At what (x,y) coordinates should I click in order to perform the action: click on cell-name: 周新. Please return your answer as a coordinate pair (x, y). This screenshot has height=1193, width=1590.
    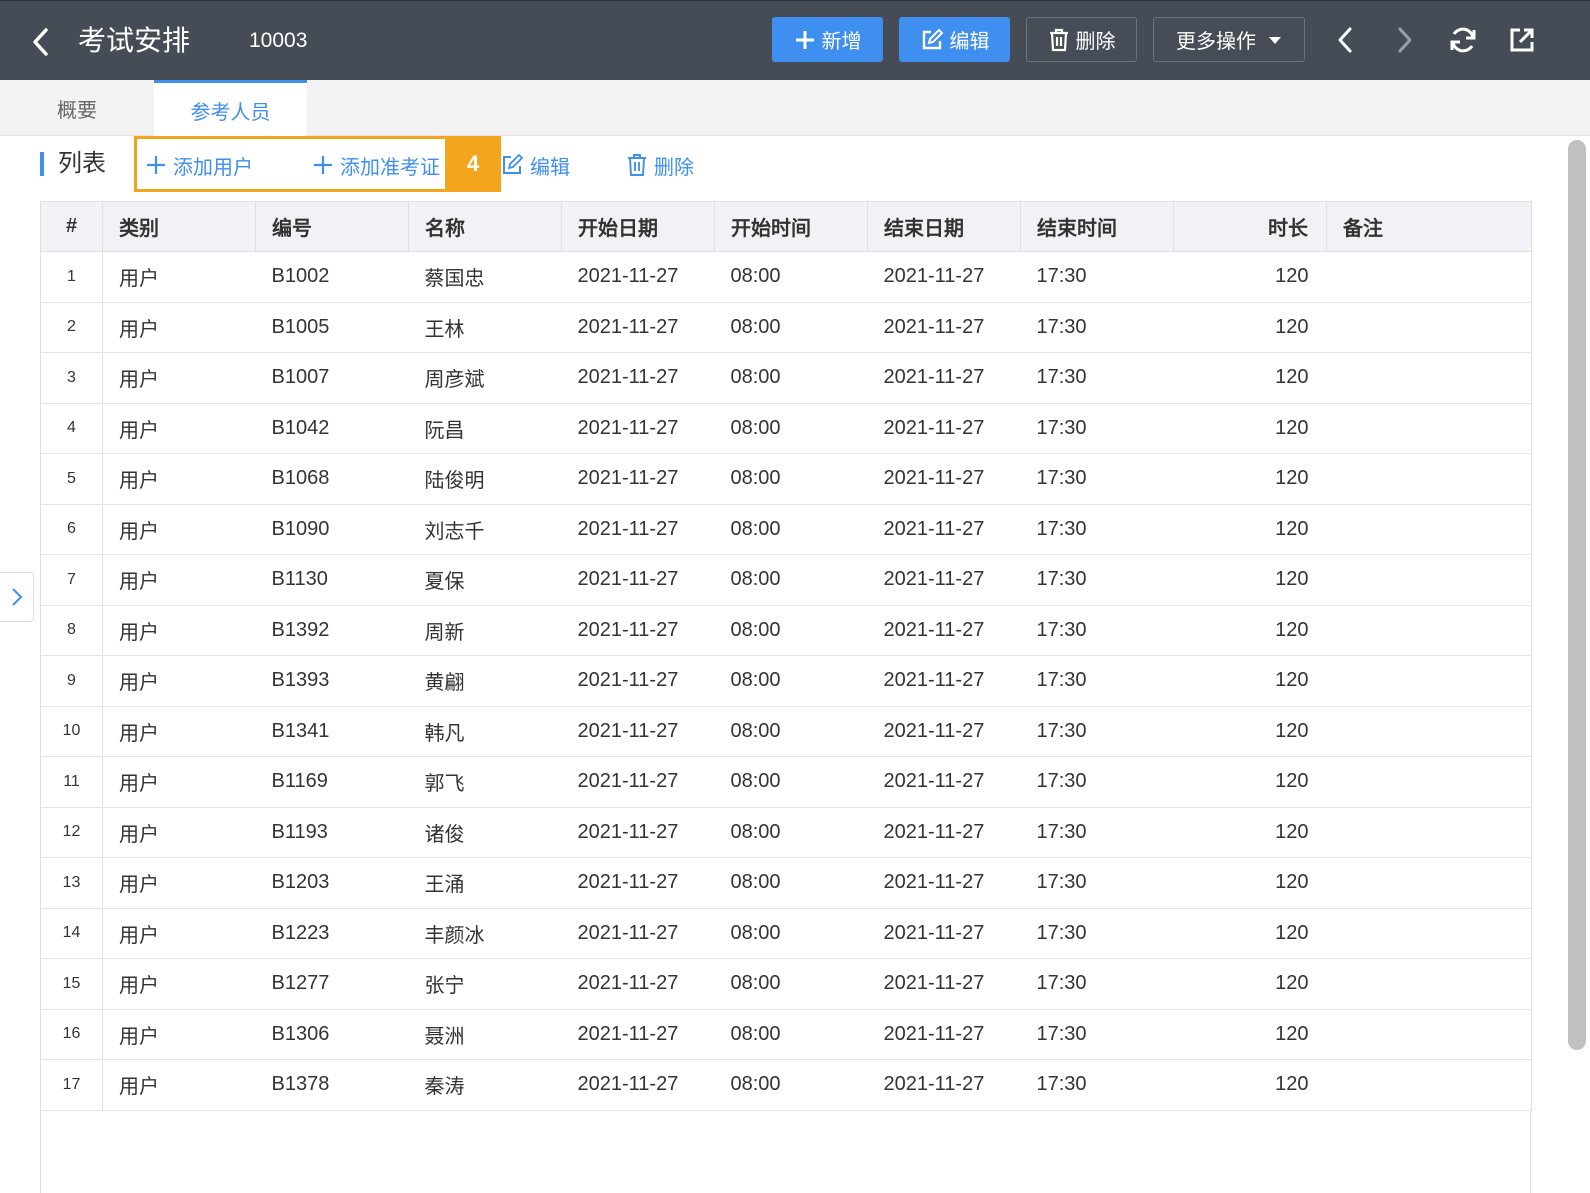
    Looking at the image, I should click on (485, 630).